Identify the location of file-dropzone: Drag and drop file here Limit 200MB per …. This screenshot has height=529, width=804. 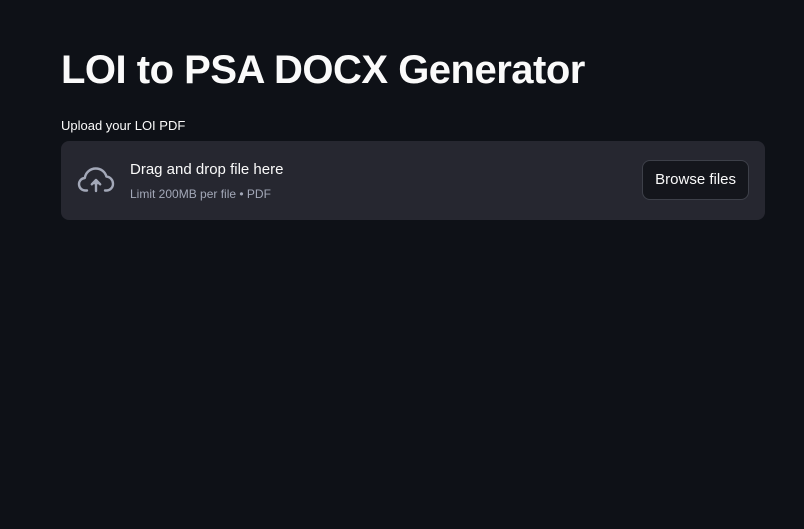
(413, 180).